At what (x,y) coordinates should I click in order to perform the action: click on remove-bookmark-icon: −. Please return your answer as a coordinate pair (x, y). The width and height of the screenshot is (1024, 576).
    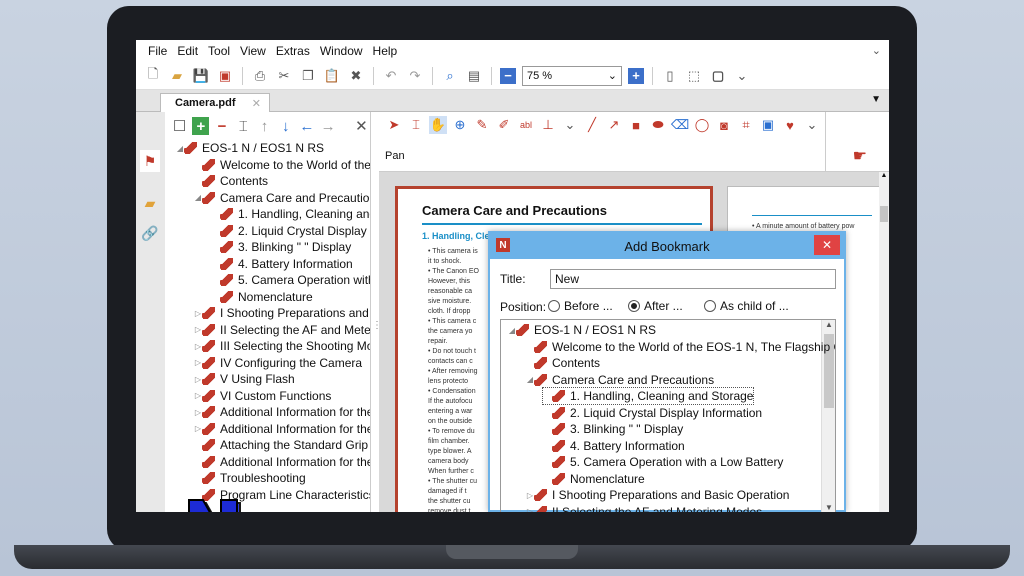
    Looking at the image, I should click on (221, 126).